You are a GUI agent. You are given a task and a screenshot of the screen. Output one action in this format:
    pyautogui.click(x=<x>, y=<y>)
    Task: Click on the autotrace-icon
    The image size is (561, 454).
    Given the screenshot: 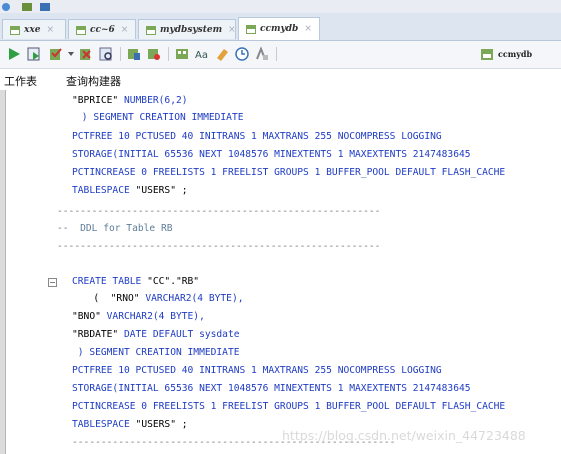 What is the action you would take?
    pyautogui.click(x=106, y=54)
    